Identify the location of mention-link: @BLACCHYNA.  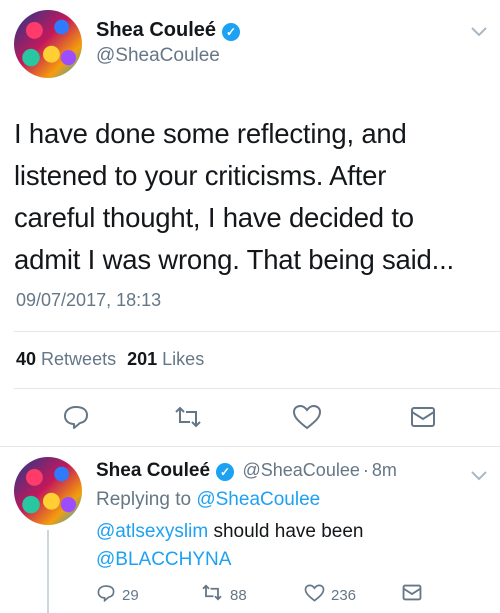
(163, 559).